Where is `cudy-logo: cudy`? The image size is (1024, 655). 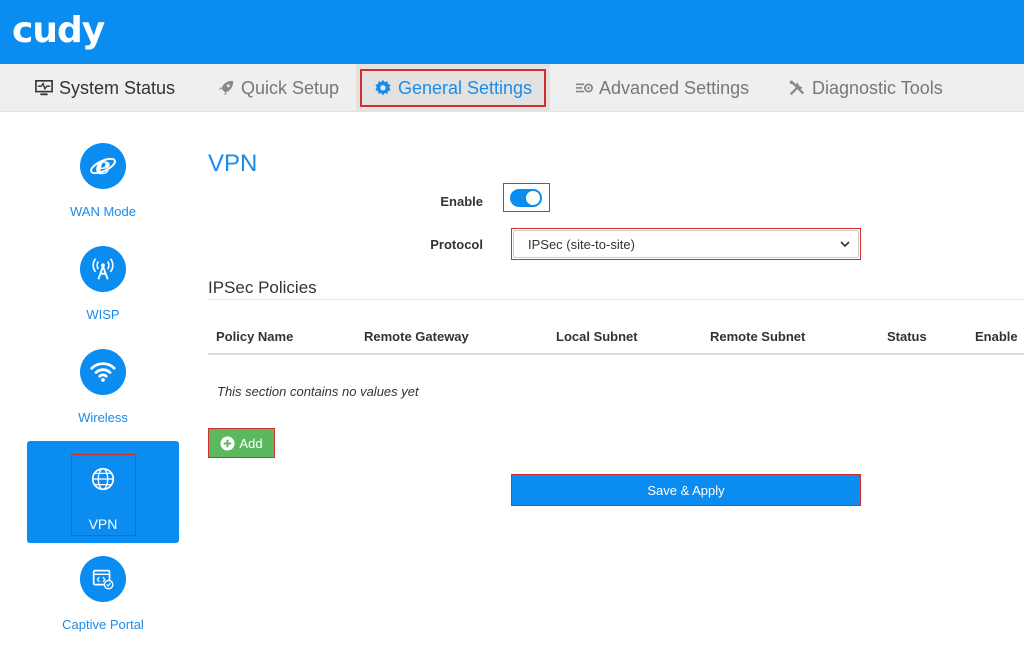
cudy-logo: cudy is located at coordinates (58, 30).